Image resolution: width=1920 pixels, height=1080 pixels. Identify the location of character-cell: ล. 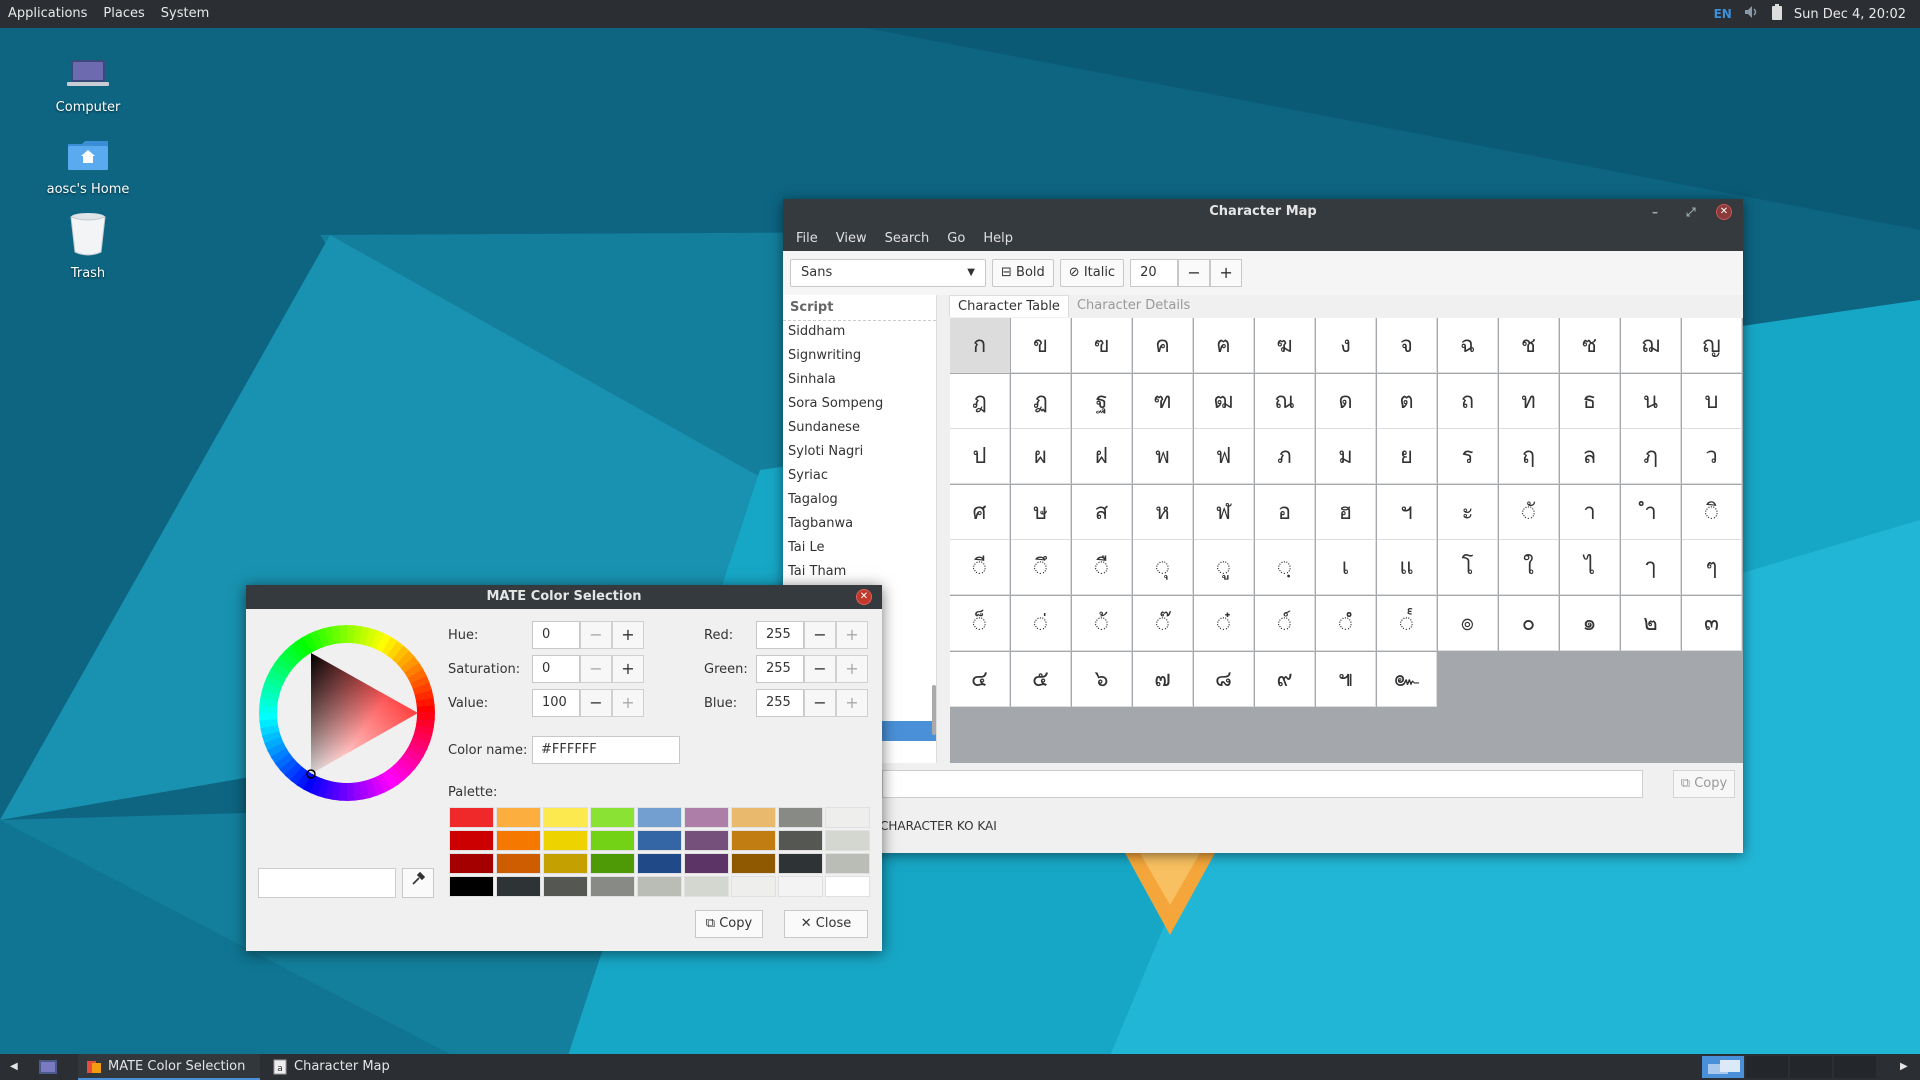
(1590, 457).